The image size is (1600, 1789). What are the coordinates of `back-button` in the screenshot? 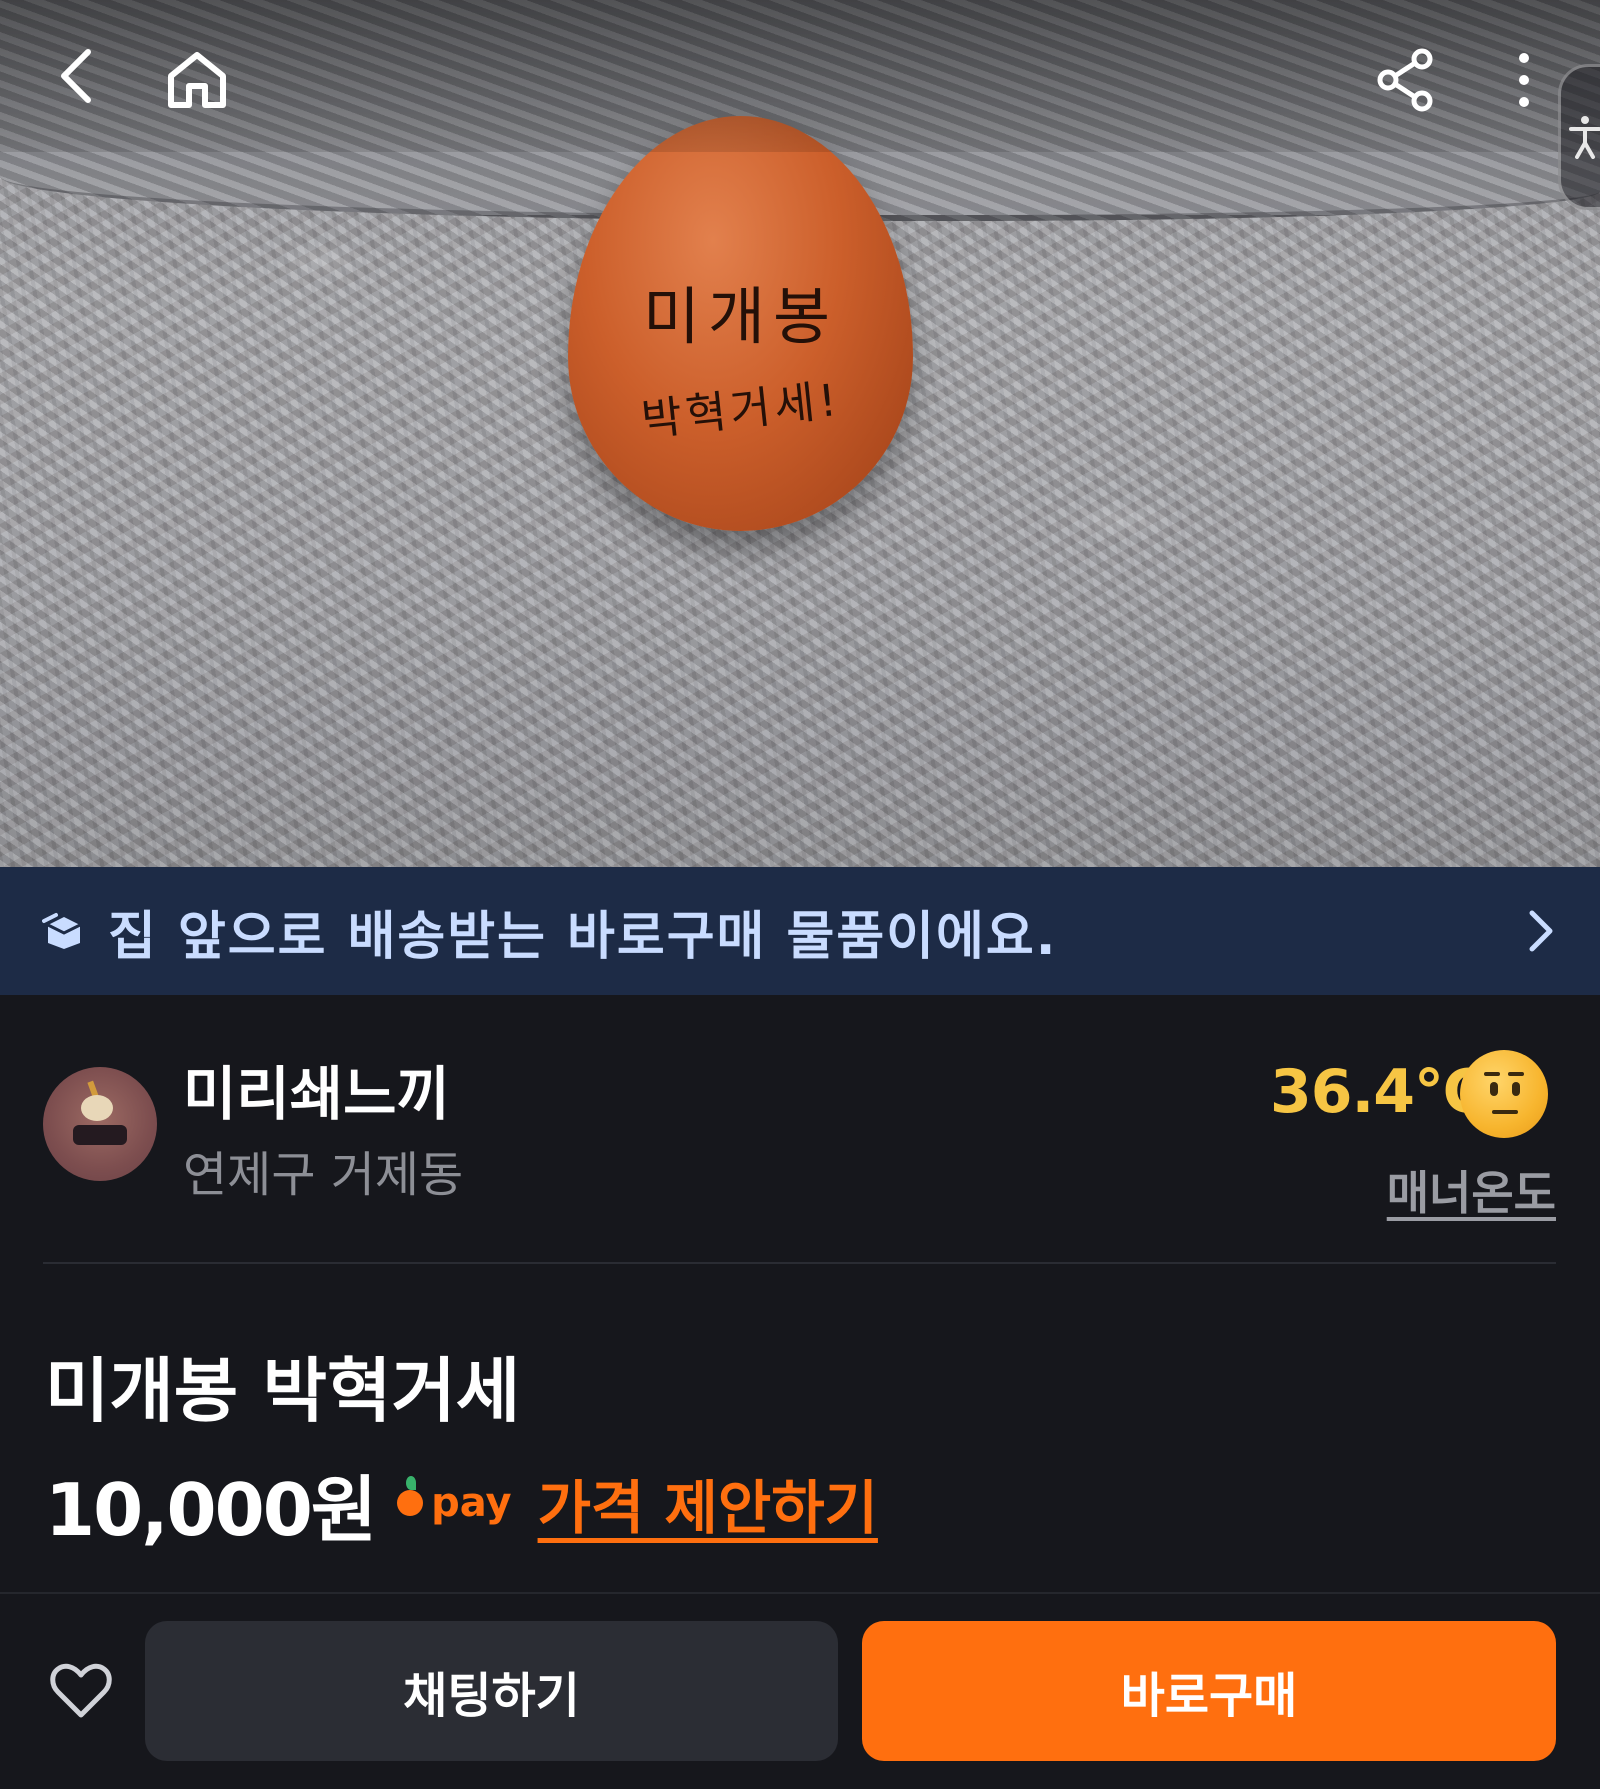 It's located at (76, 76).